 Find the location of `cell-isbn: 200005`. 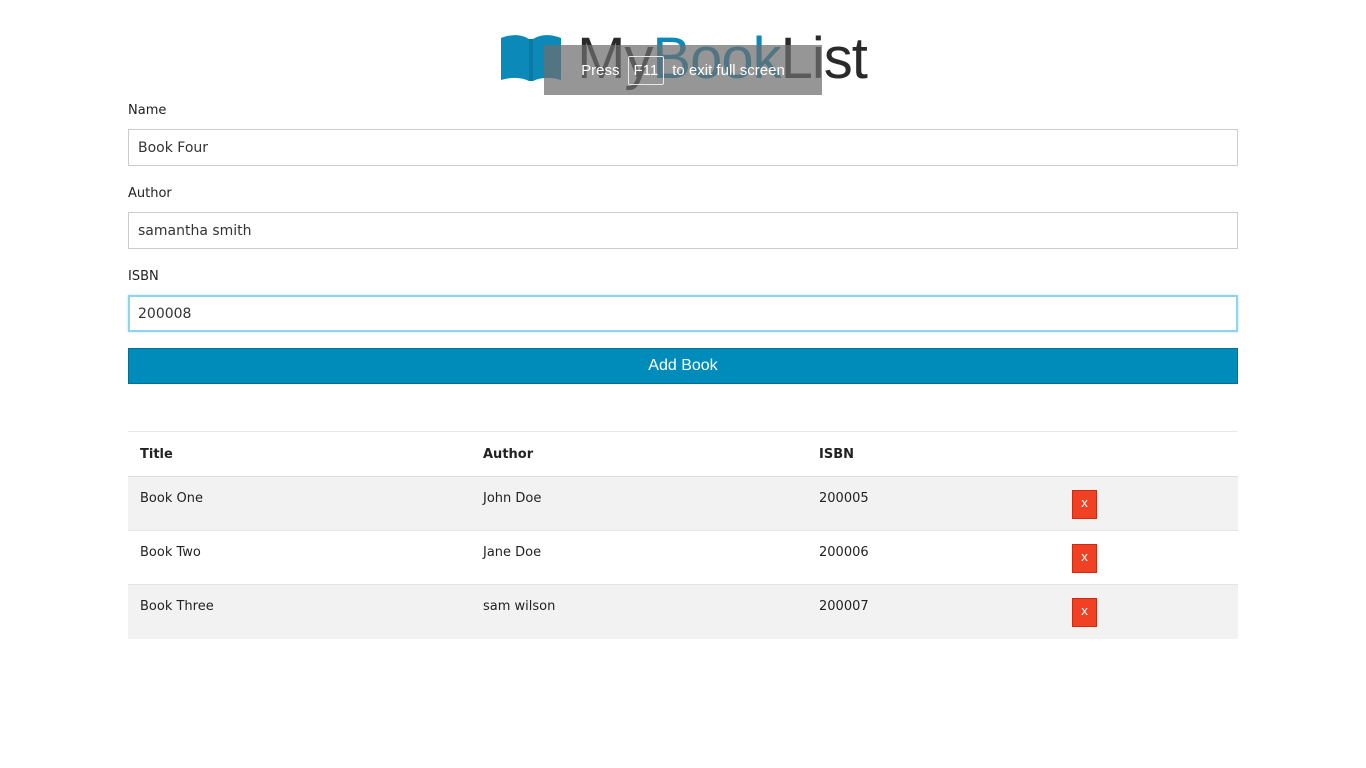

cell-isbn: 200005 is located at coordinates (844, 498).